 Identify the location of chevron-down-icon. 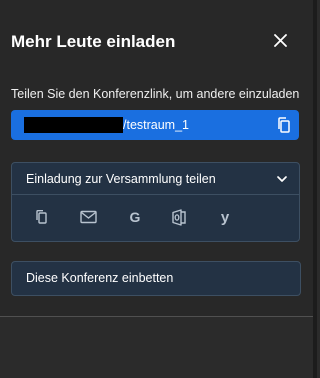
(282, 179).